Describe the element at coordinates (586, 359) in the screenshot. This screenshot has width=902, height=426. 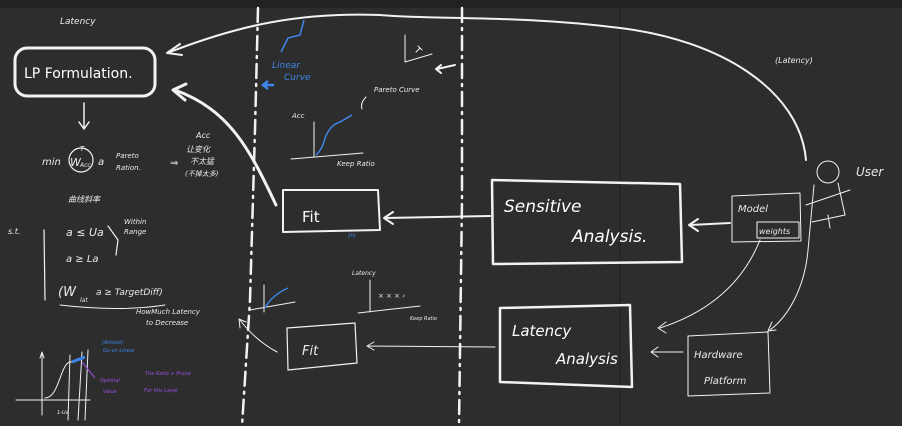
I see `analysis-label-2: Analysis` at that location.